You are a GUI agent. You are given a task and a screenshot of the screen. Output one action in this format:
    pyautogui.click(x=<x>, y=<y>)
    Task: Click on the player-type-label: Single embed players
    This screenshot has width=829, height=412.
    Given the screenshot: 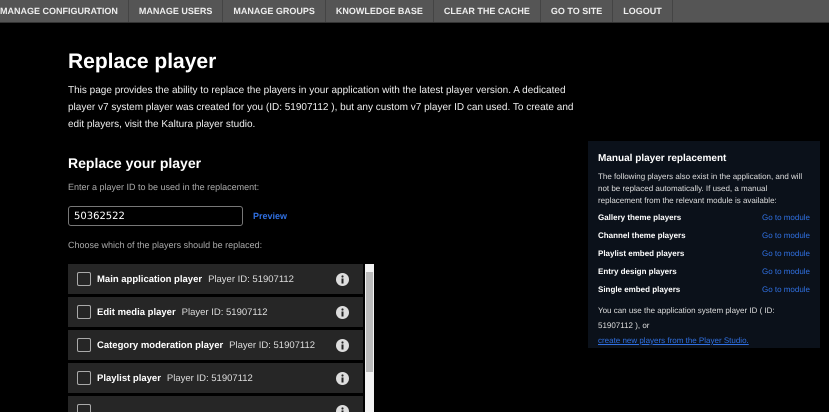 What is the action you would take?
    pyautogui.click(x=639, y=289)
    